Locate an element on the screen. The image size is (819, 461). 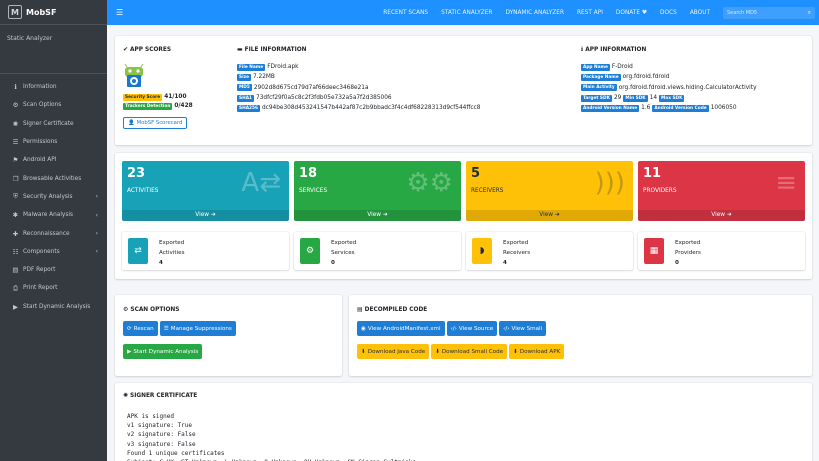
sidebar-item-label: Scan Options is located at coordinates (42, 105).